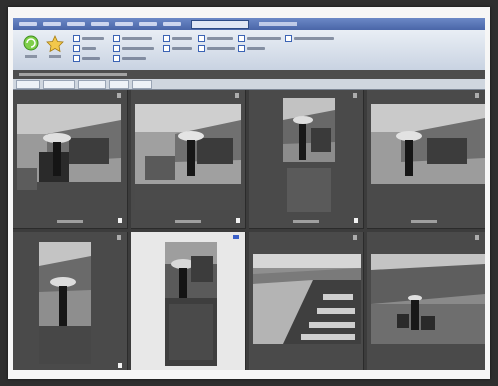 The width and height of the screenshot is (498, 386). I want to click on toolbar-ribbon, so click(249, 50).